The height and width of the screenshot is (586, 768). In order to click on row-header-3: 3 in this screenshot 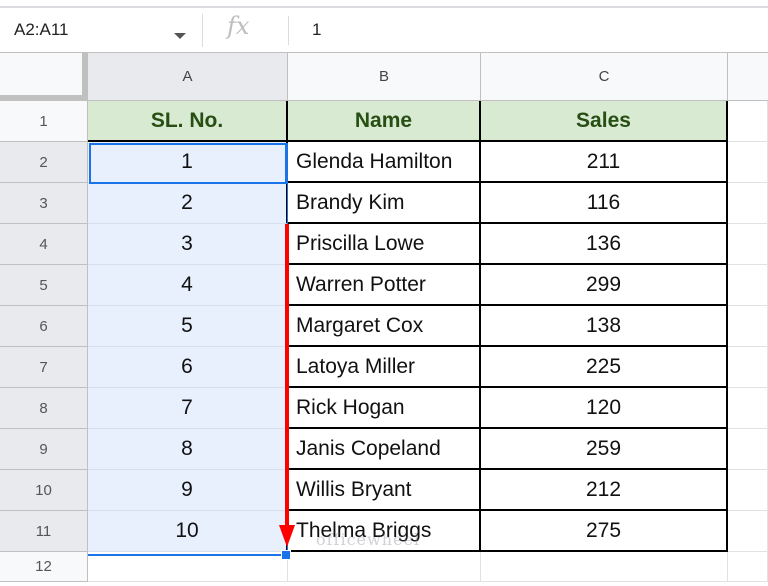, I will do `click(44, 203)`.